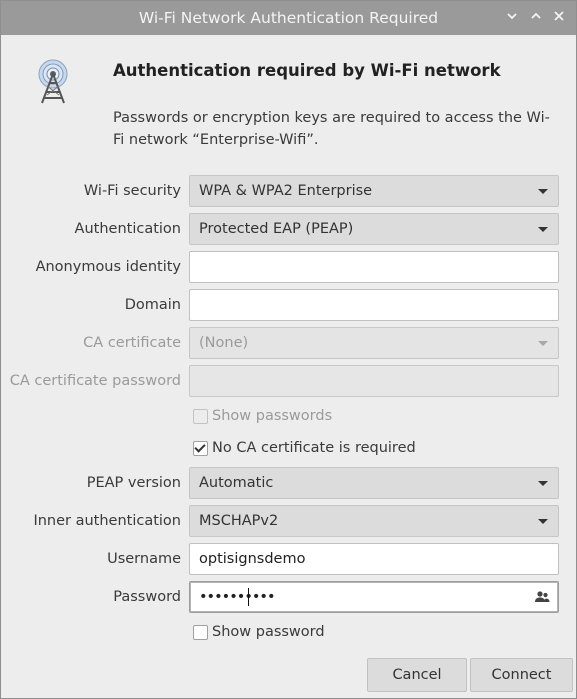 The height and width of the screenshot is (699, 577). Describe the element at coordinates (374, 191) in the screenshot. I see `wifi-security-combo: WPA & WPA2 Enterprise` at that location.